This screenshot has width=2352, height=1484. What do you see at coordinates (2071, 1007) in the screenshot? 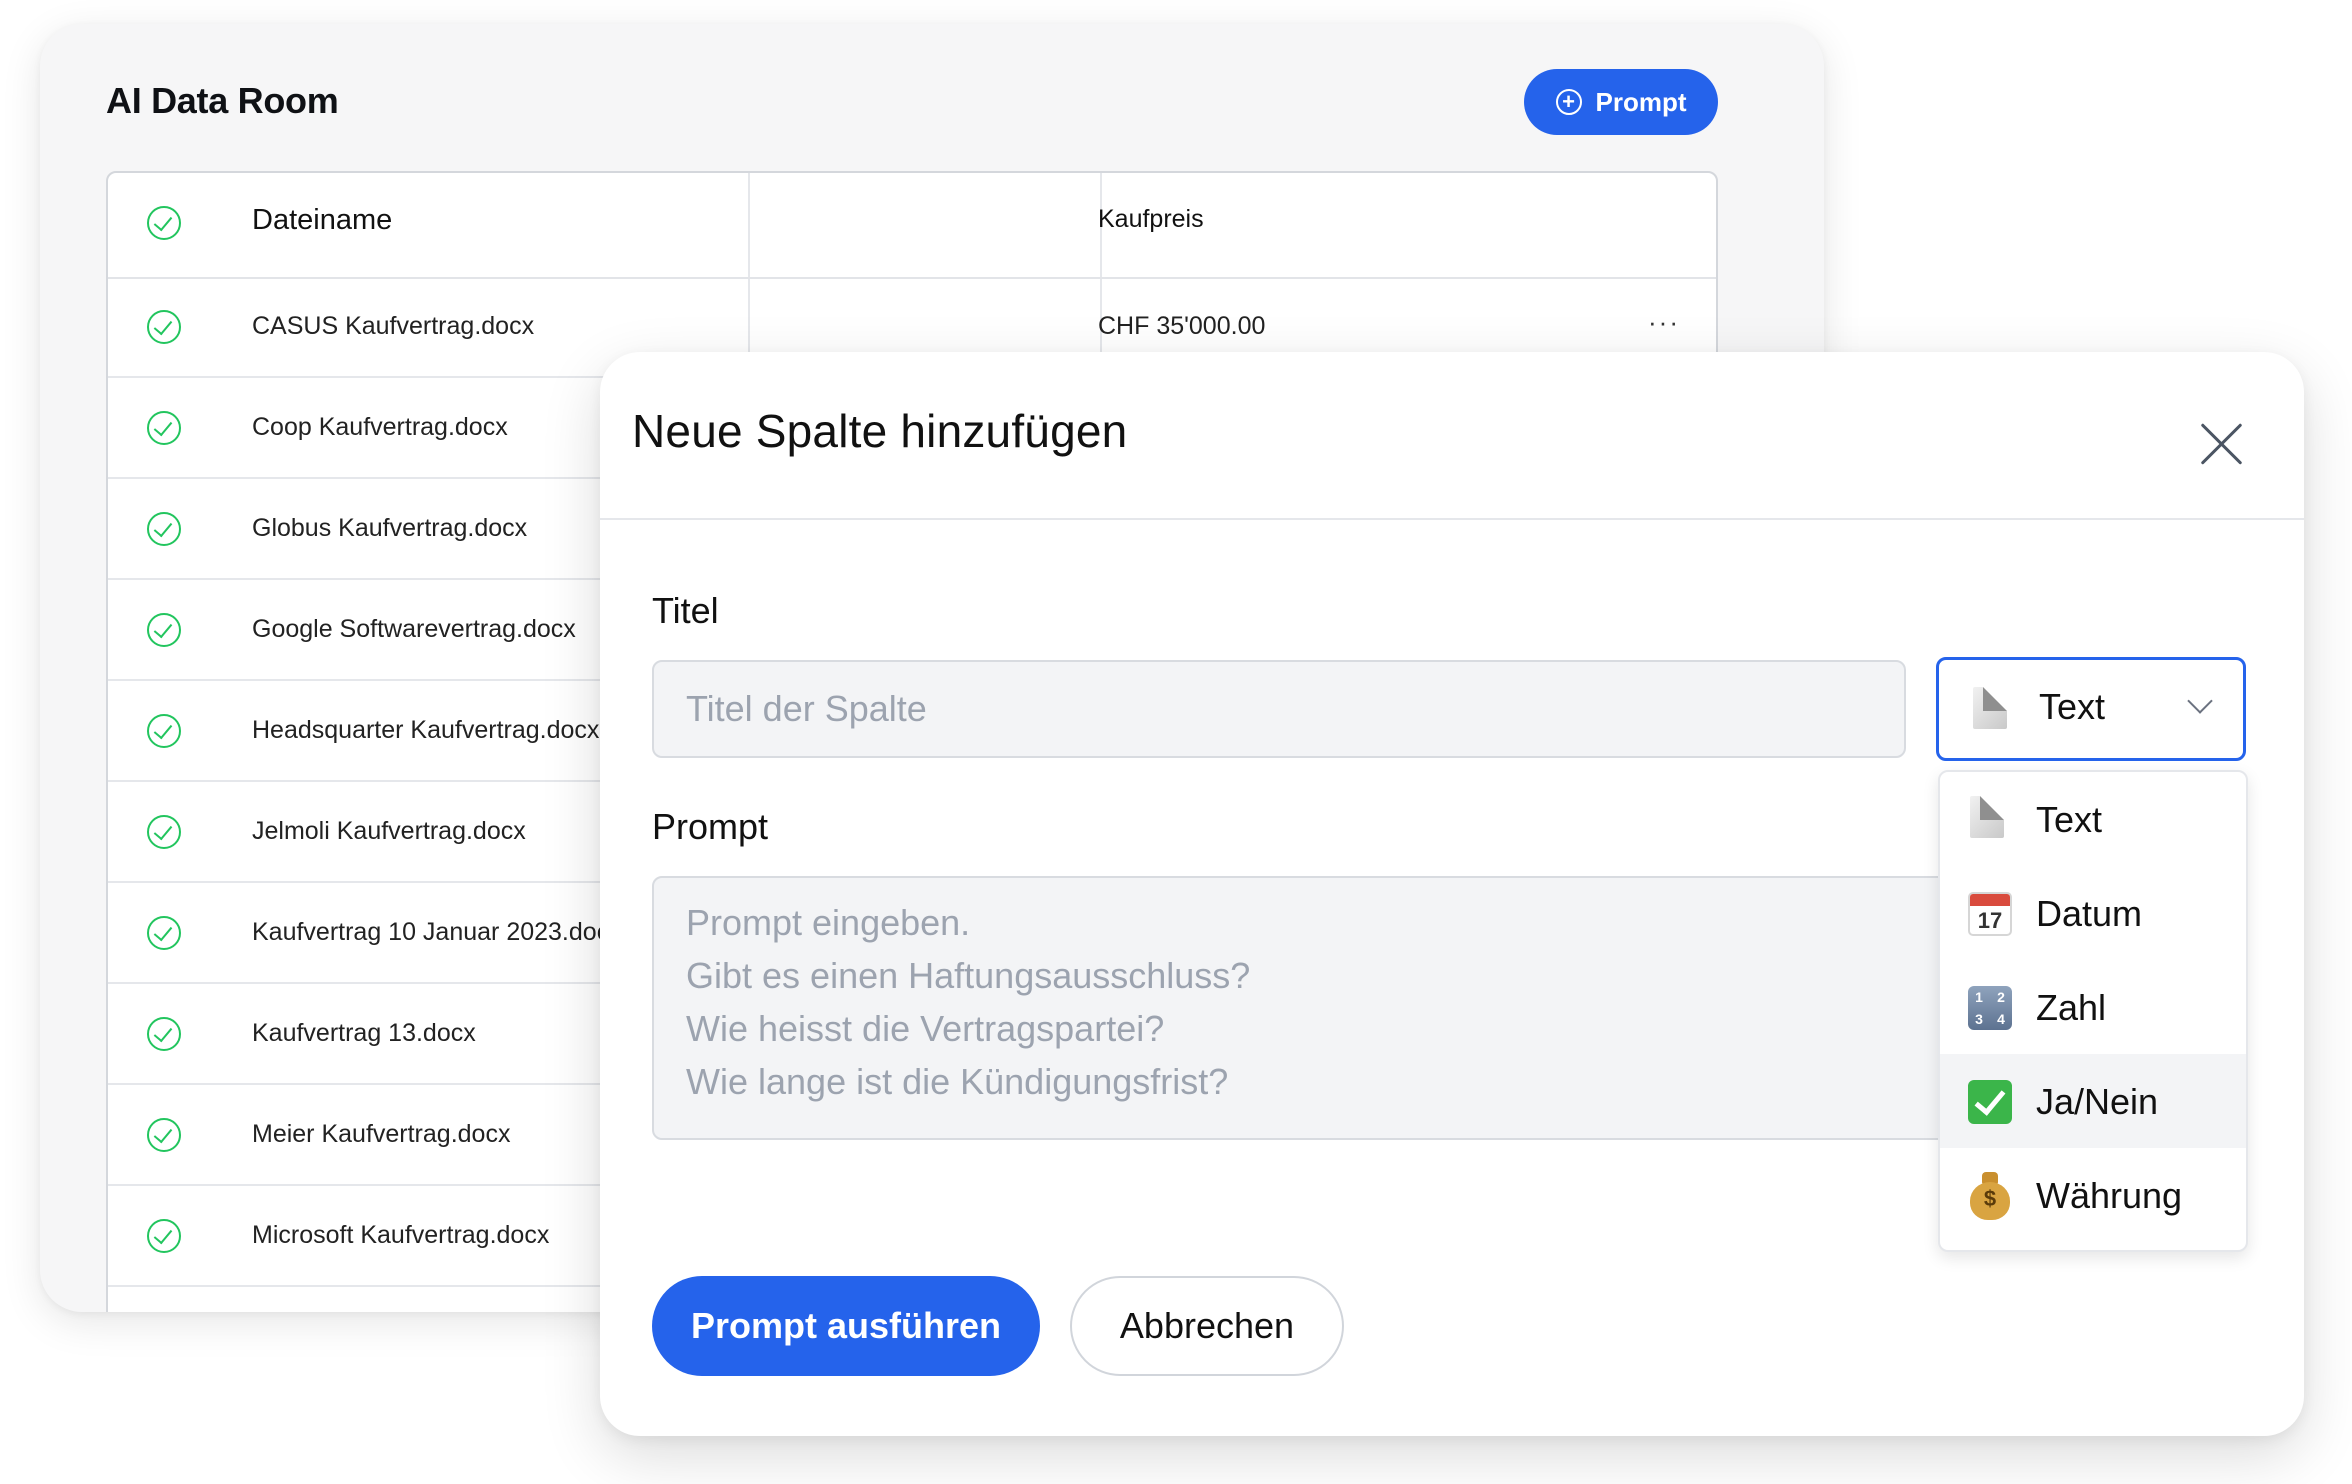
I see `option-label: Zahl` at bounding box center [2071, 1007].